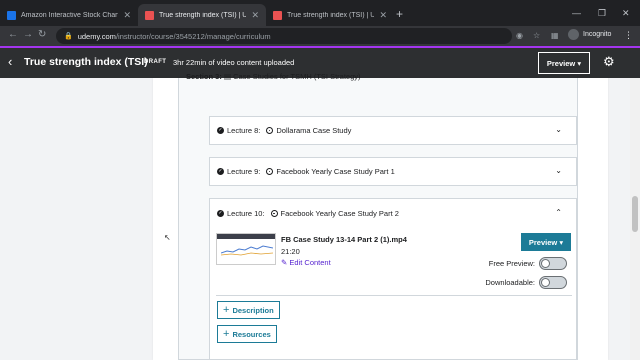  I want to click on scrollbar-thumb, so click(635, 214).